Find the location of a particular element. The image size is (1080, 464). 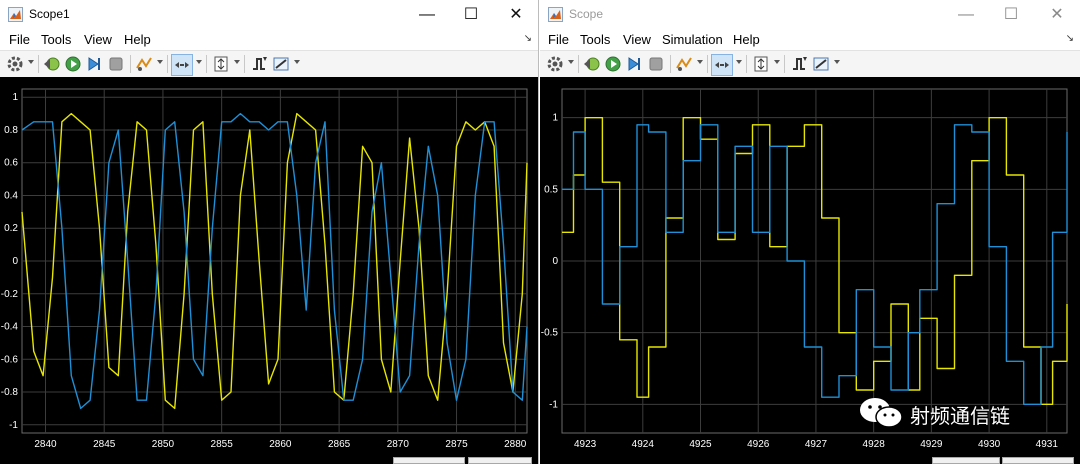

y-tick-label: 0.4 is located at coordinates (11, 195).